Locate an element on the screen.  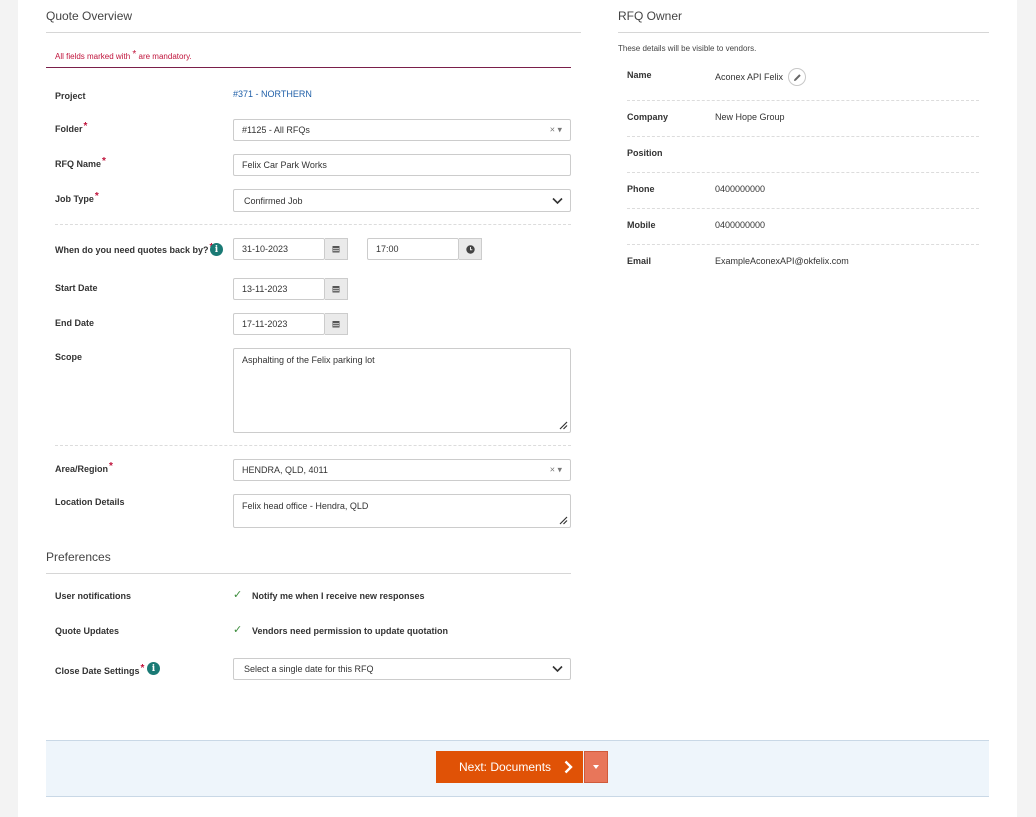
rfq-name-input: Felix Car Park Works is located at coordinates (402, 165).